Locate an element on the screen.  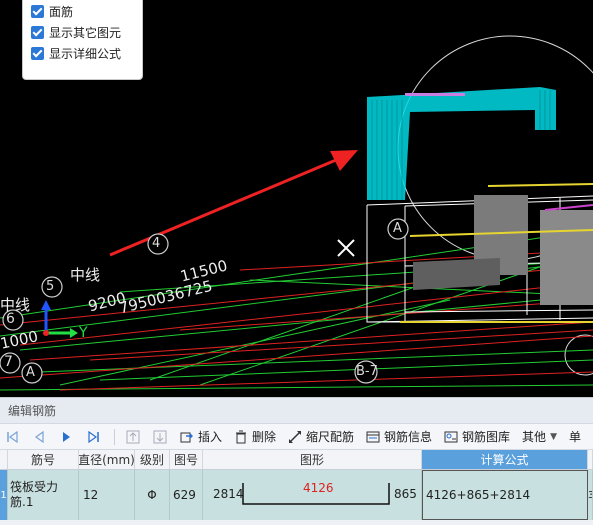
display-options-panel: 面筋 显示其它图元 显示详细公式 is located at coordinates (82, 40).